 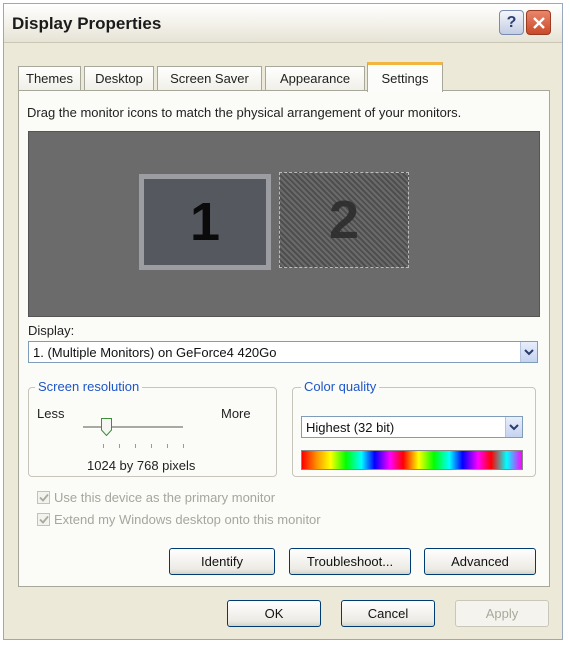 What do you see at coordinates (165, 497) in the screenshot?
I see `primary-monitor-label: Use this device as the primary monitor` at bounding box center [165, 497].